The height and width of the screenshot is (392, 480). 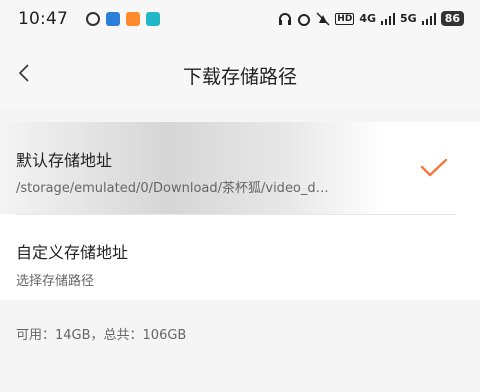 I want to click on option-subtitle: 选择存储路径, so click(x=55, y=281).